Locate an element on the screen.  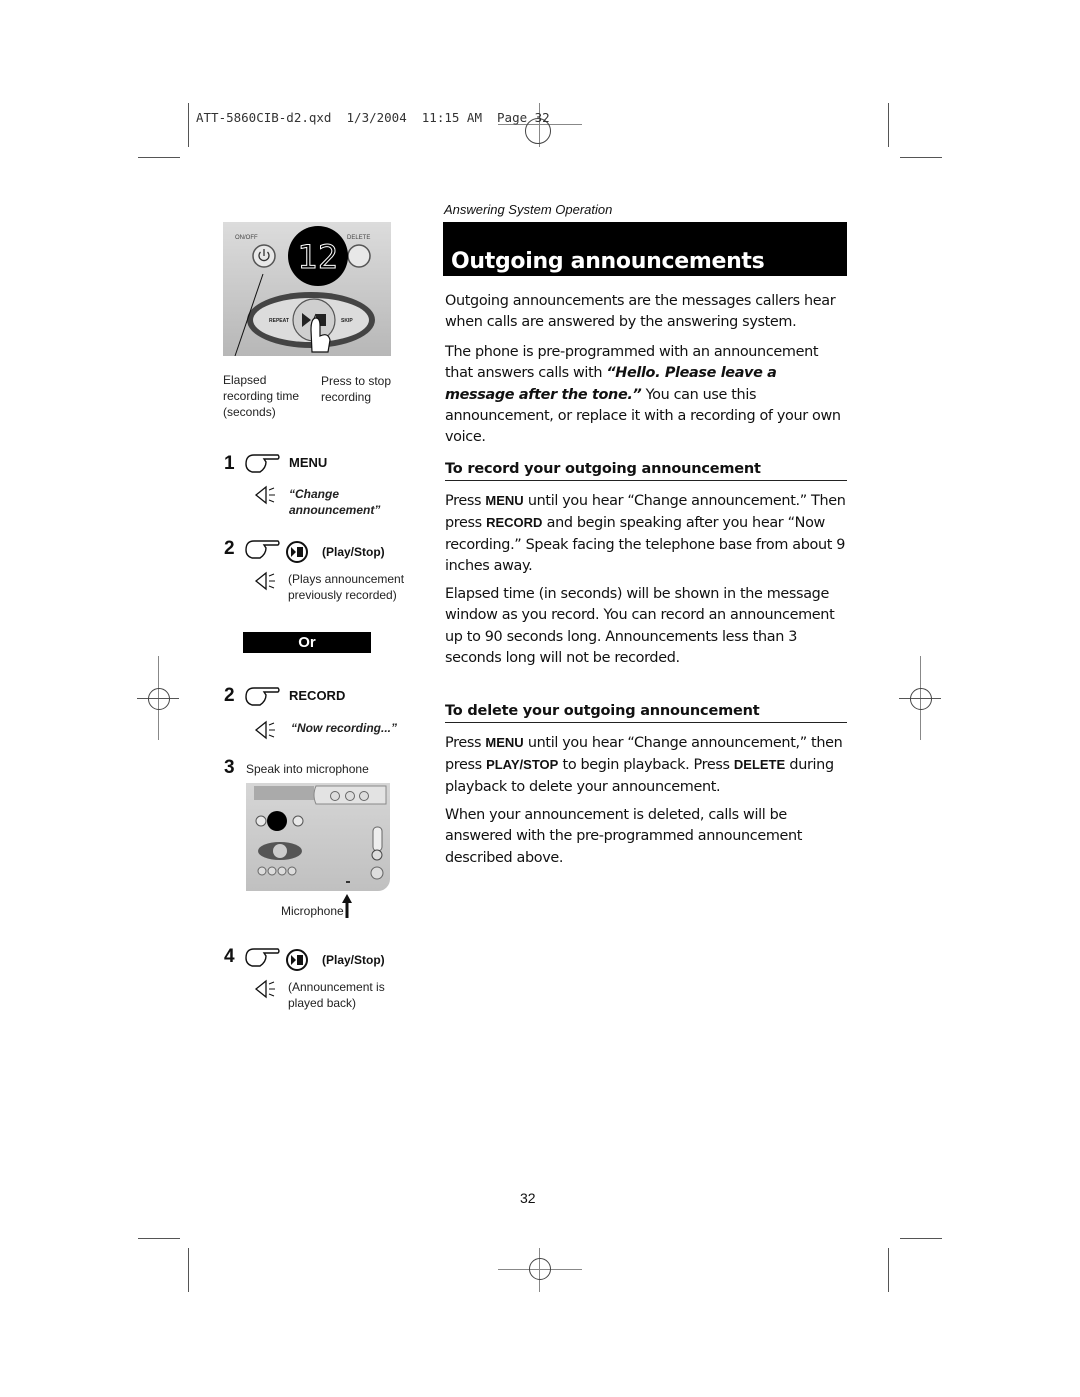
record-button-label: RECORD is located at coordinates (317, 695).